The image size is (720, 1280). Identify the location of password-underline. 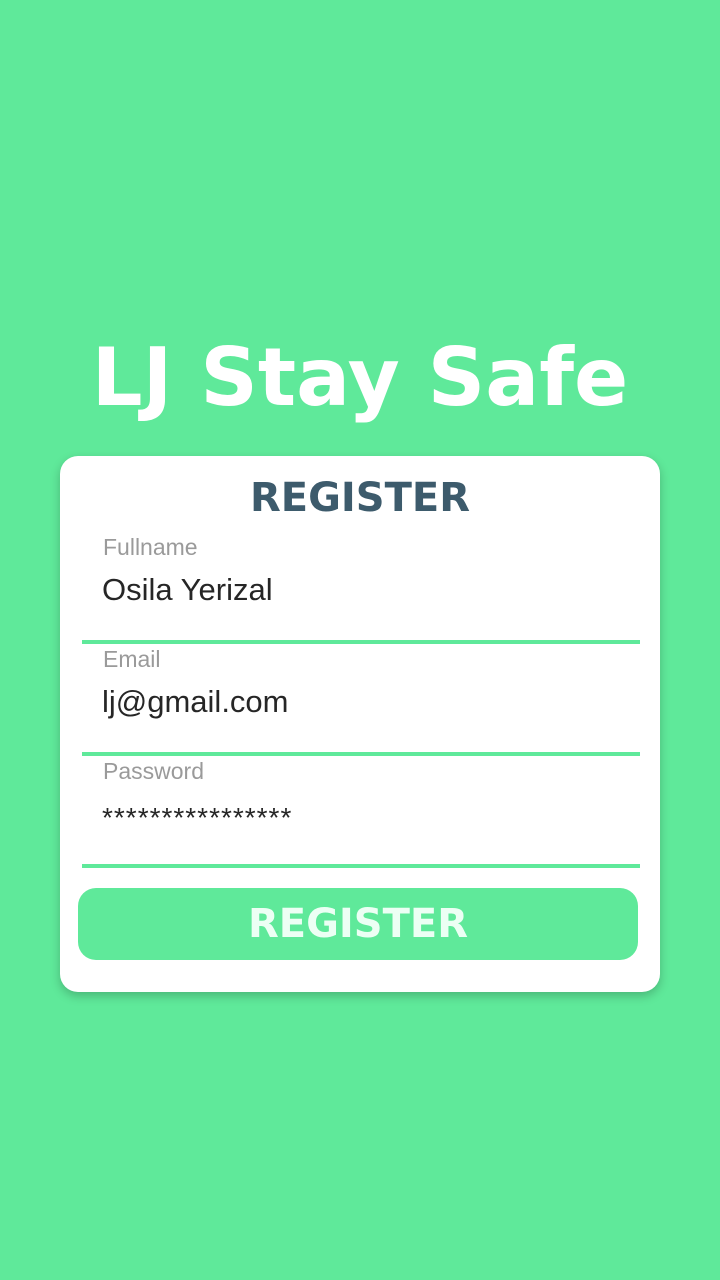
(361, 866).